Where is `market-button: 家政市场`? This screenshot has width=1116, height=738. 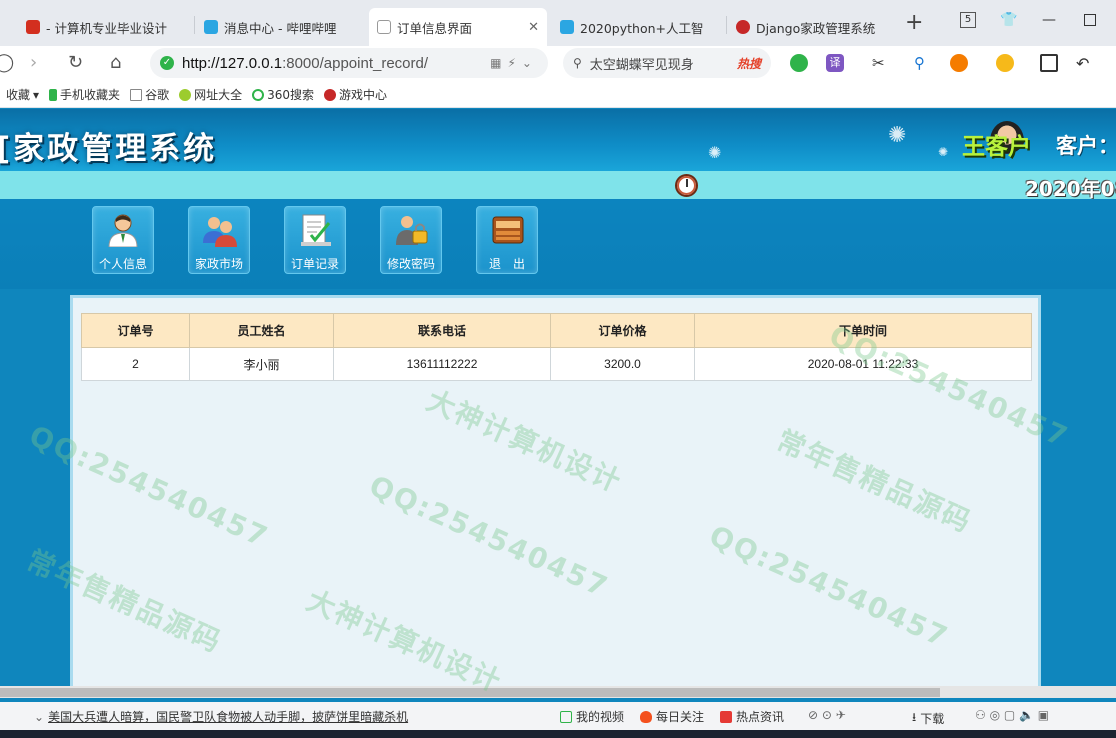
market-button: 家政市场 is located at coordinates (219, 240).